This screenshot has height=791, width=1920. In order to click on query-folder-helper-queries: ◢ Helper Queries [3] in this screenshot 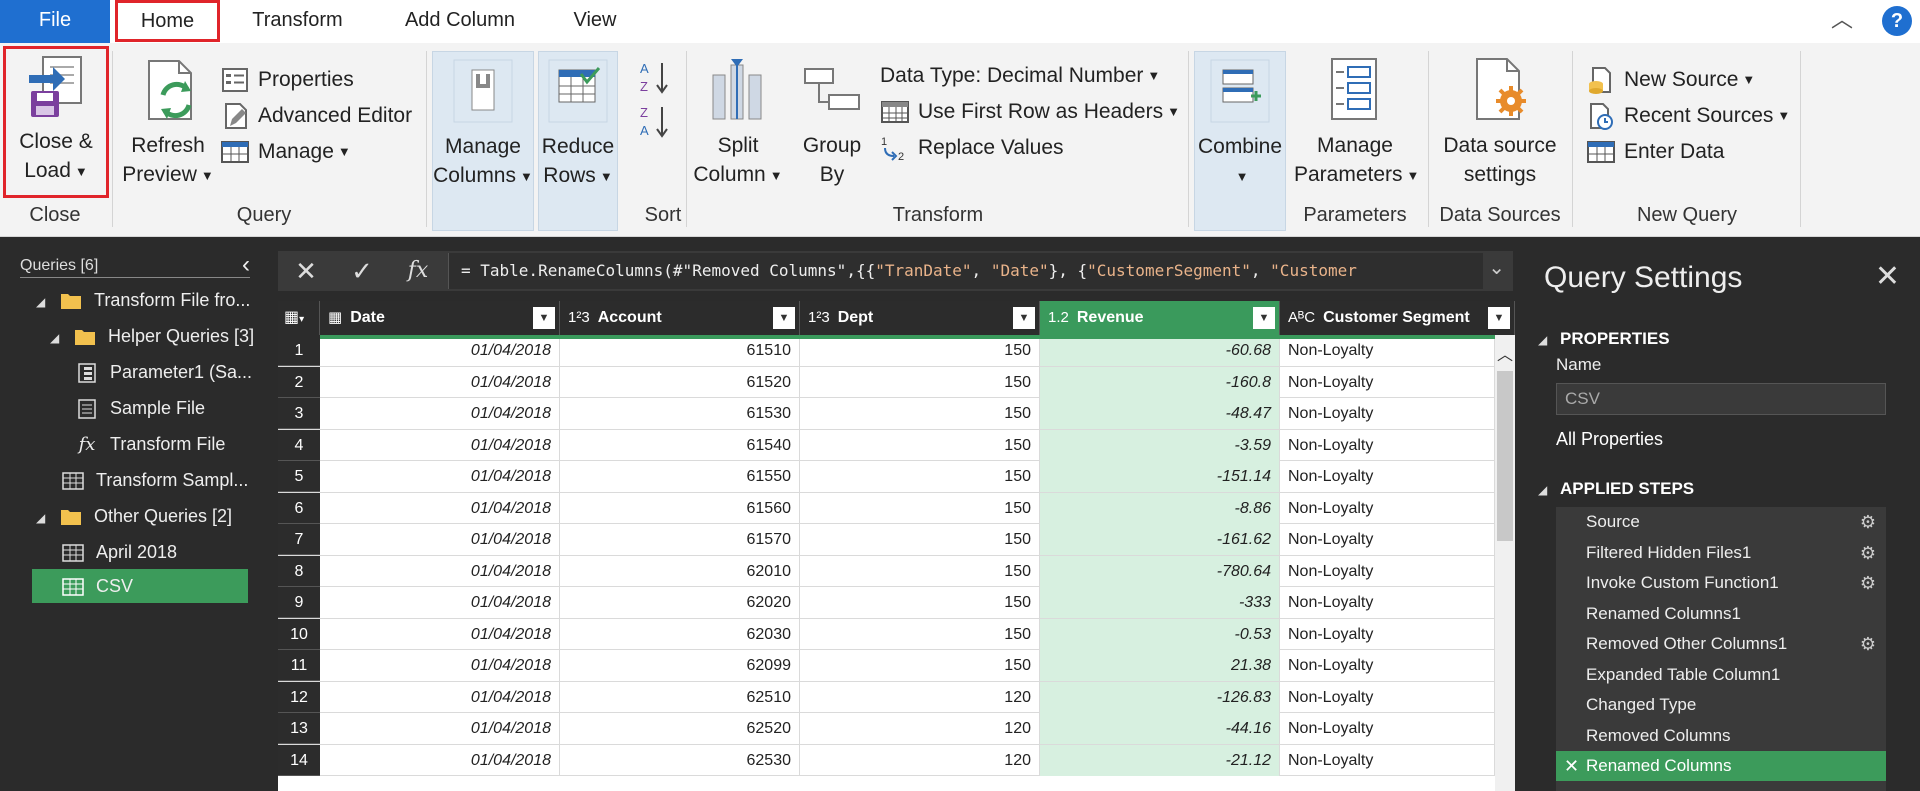, I will do `click(152, 336)`.